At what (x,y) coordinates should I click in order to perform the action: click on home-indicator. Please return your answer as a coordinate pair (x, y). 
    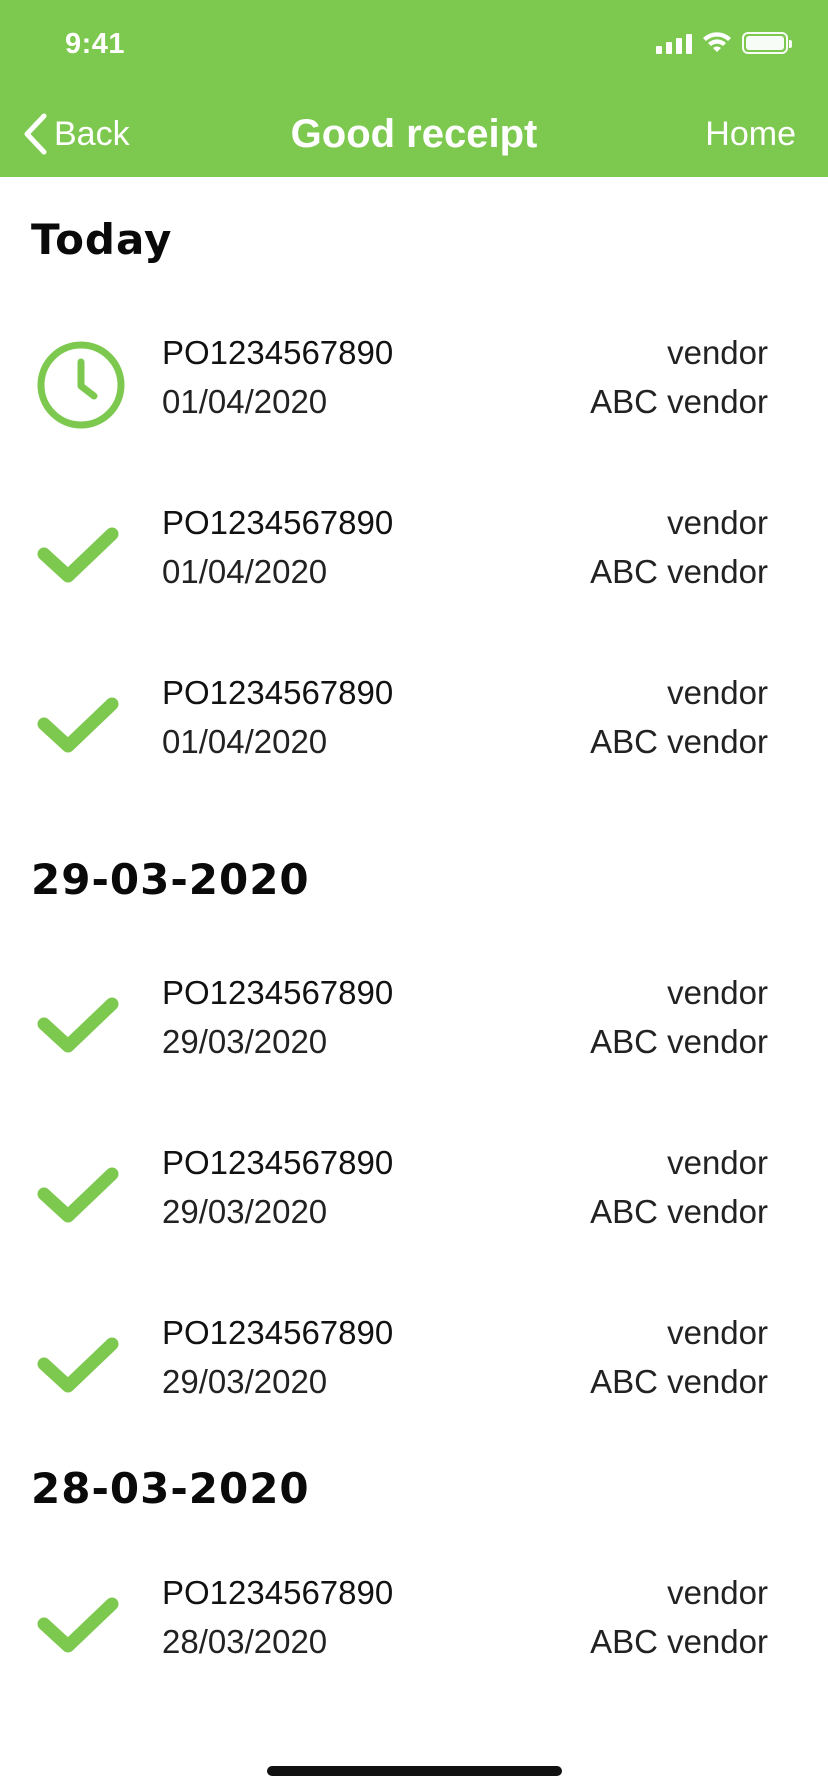
    Looking at the image, I should click on (414, 1771).